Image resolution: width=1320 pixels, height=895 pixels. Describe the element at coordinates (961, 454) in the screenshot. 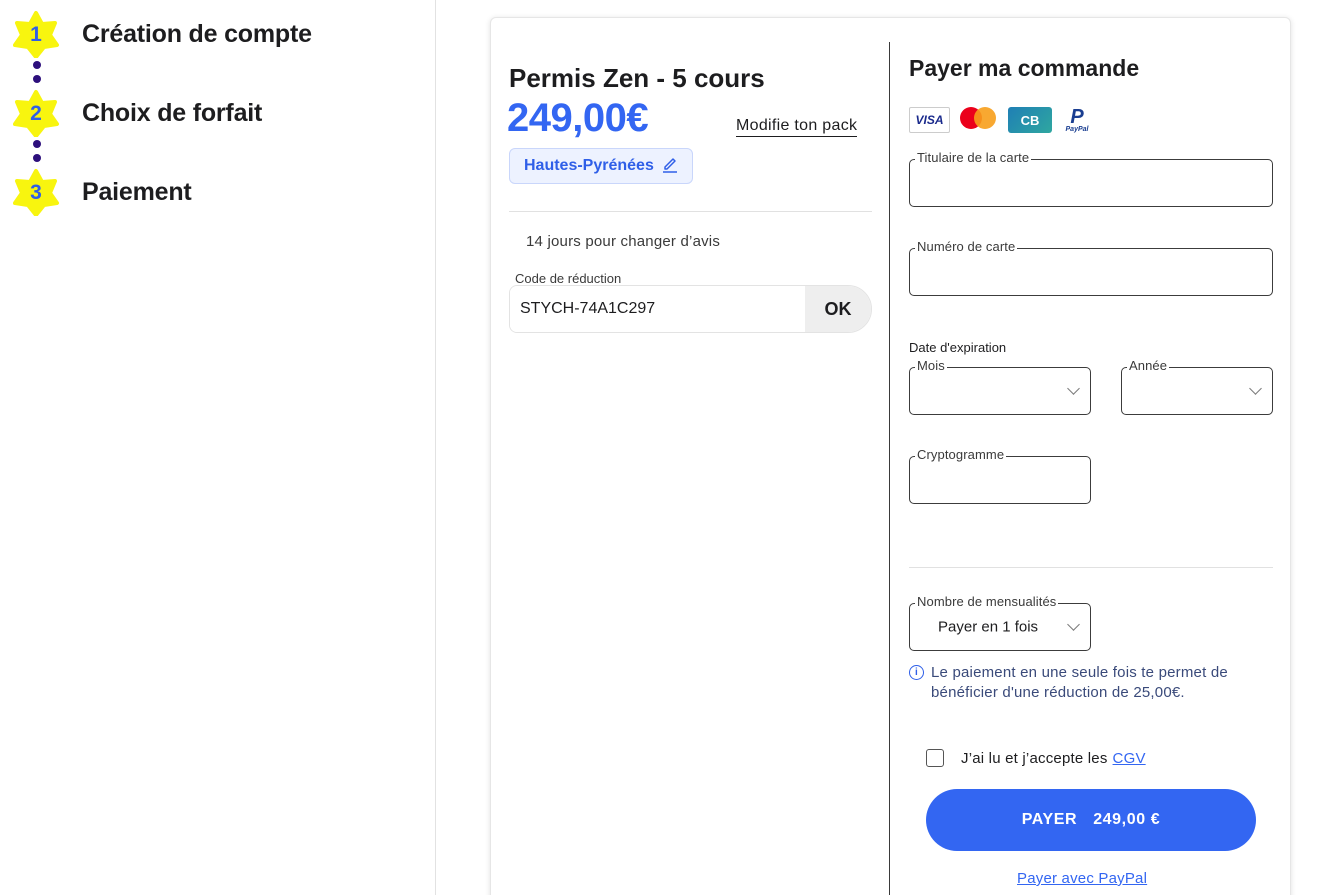

I see `cvv-label: Cryptogramme` at that location.